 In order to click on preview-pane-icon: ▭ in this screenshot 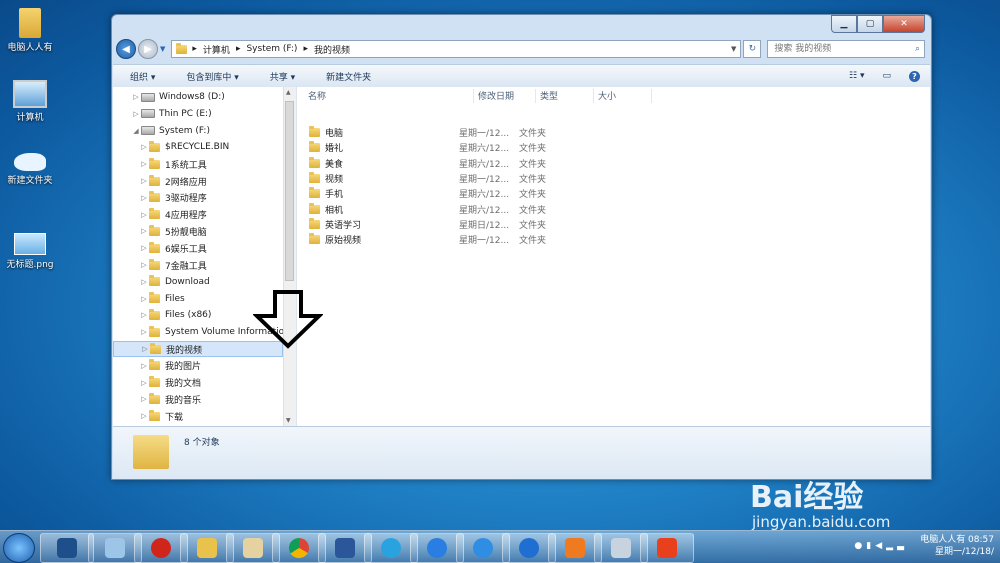, I will do `click(886, 76)`.